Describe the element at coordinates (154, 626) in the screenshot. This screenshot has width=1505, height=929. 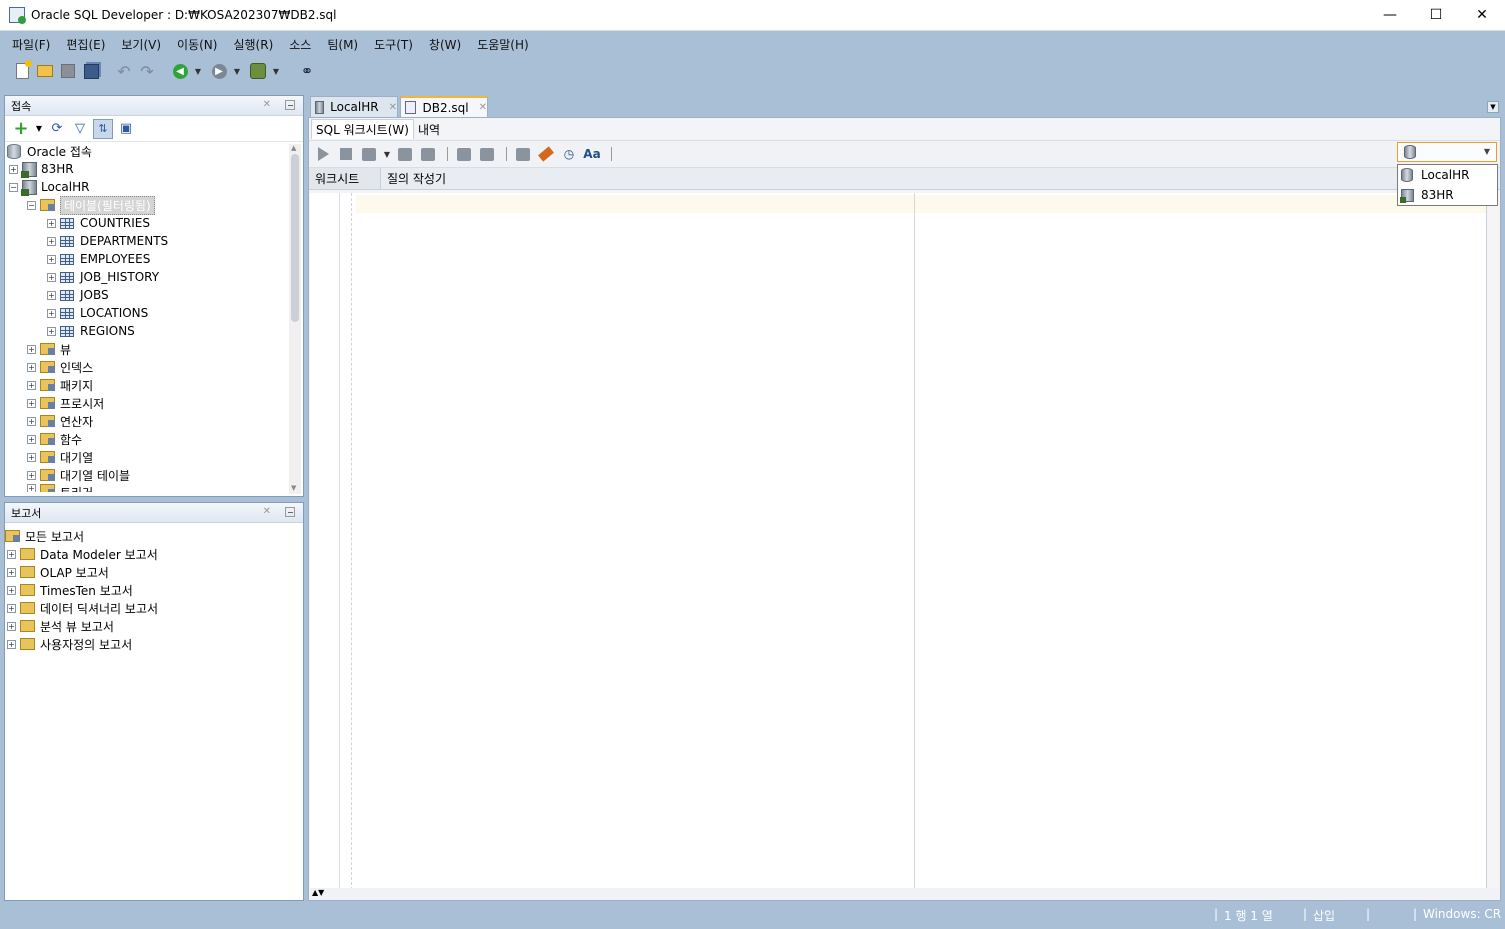
I see `tree-node-report-folder: + 분석 뷰 보고서` at that location.